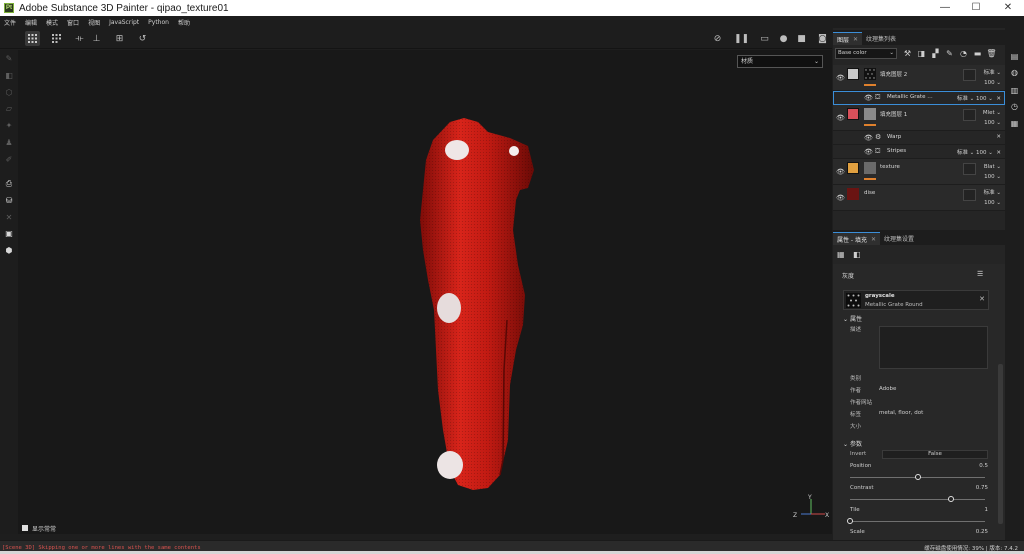  What do you see at coordinates (25, 528) in the screenshot?
I see `display-checkbox` at bounding box center [25, 528].